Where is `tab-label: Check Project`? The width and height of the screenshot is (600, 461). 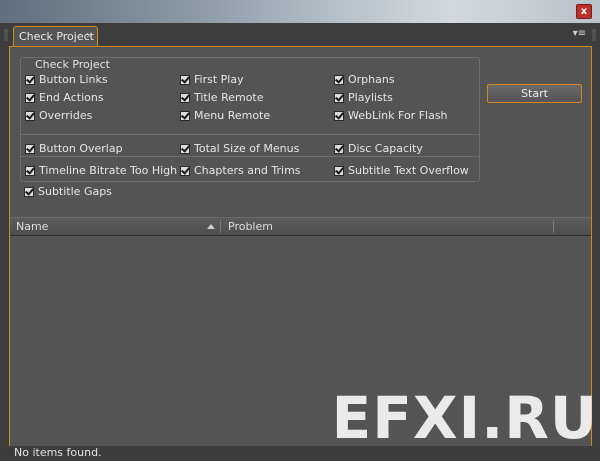
tab-label: Check Project is located at coordinates (56, 36).